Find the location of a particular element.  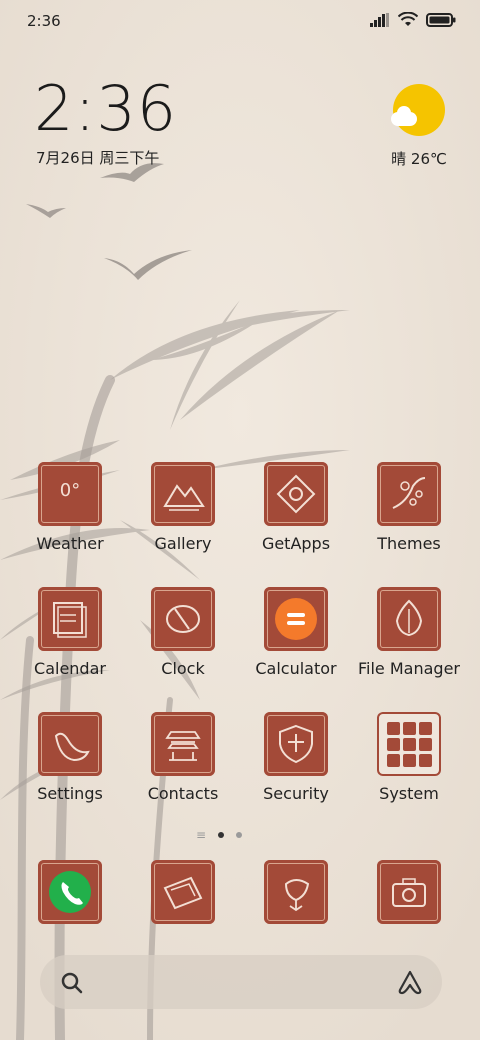

app-label: Calculator is located at coordinates (296, 668).